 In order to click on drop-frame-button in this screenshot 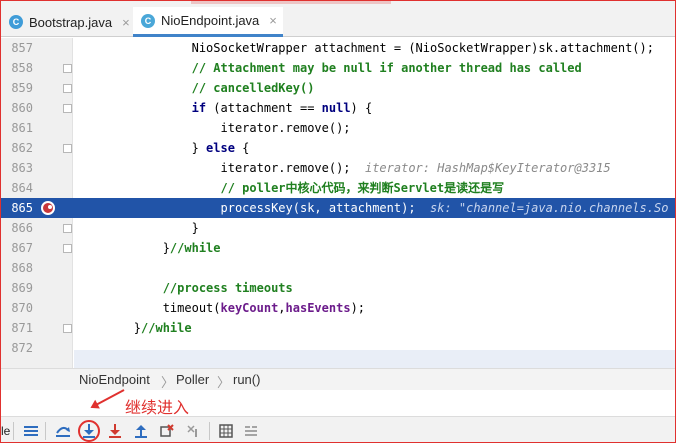, I will do `click(167, 431)`.